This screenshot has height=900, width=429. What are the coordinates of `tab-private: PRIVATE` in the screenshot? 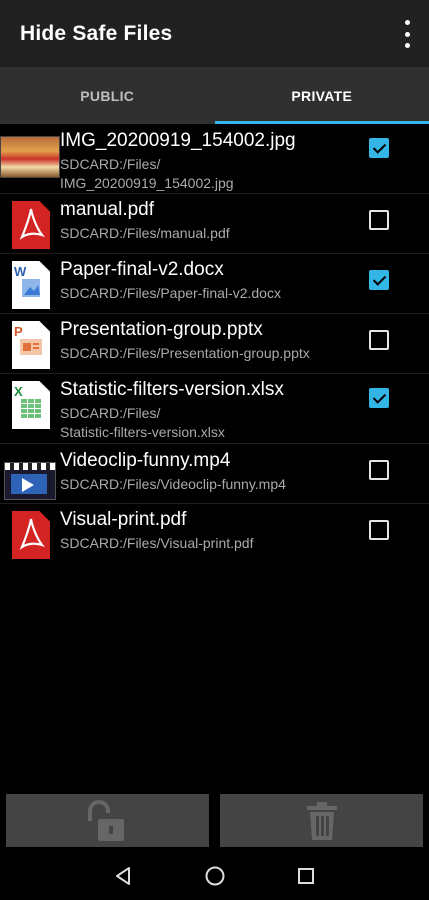 It's located at (321, 95).